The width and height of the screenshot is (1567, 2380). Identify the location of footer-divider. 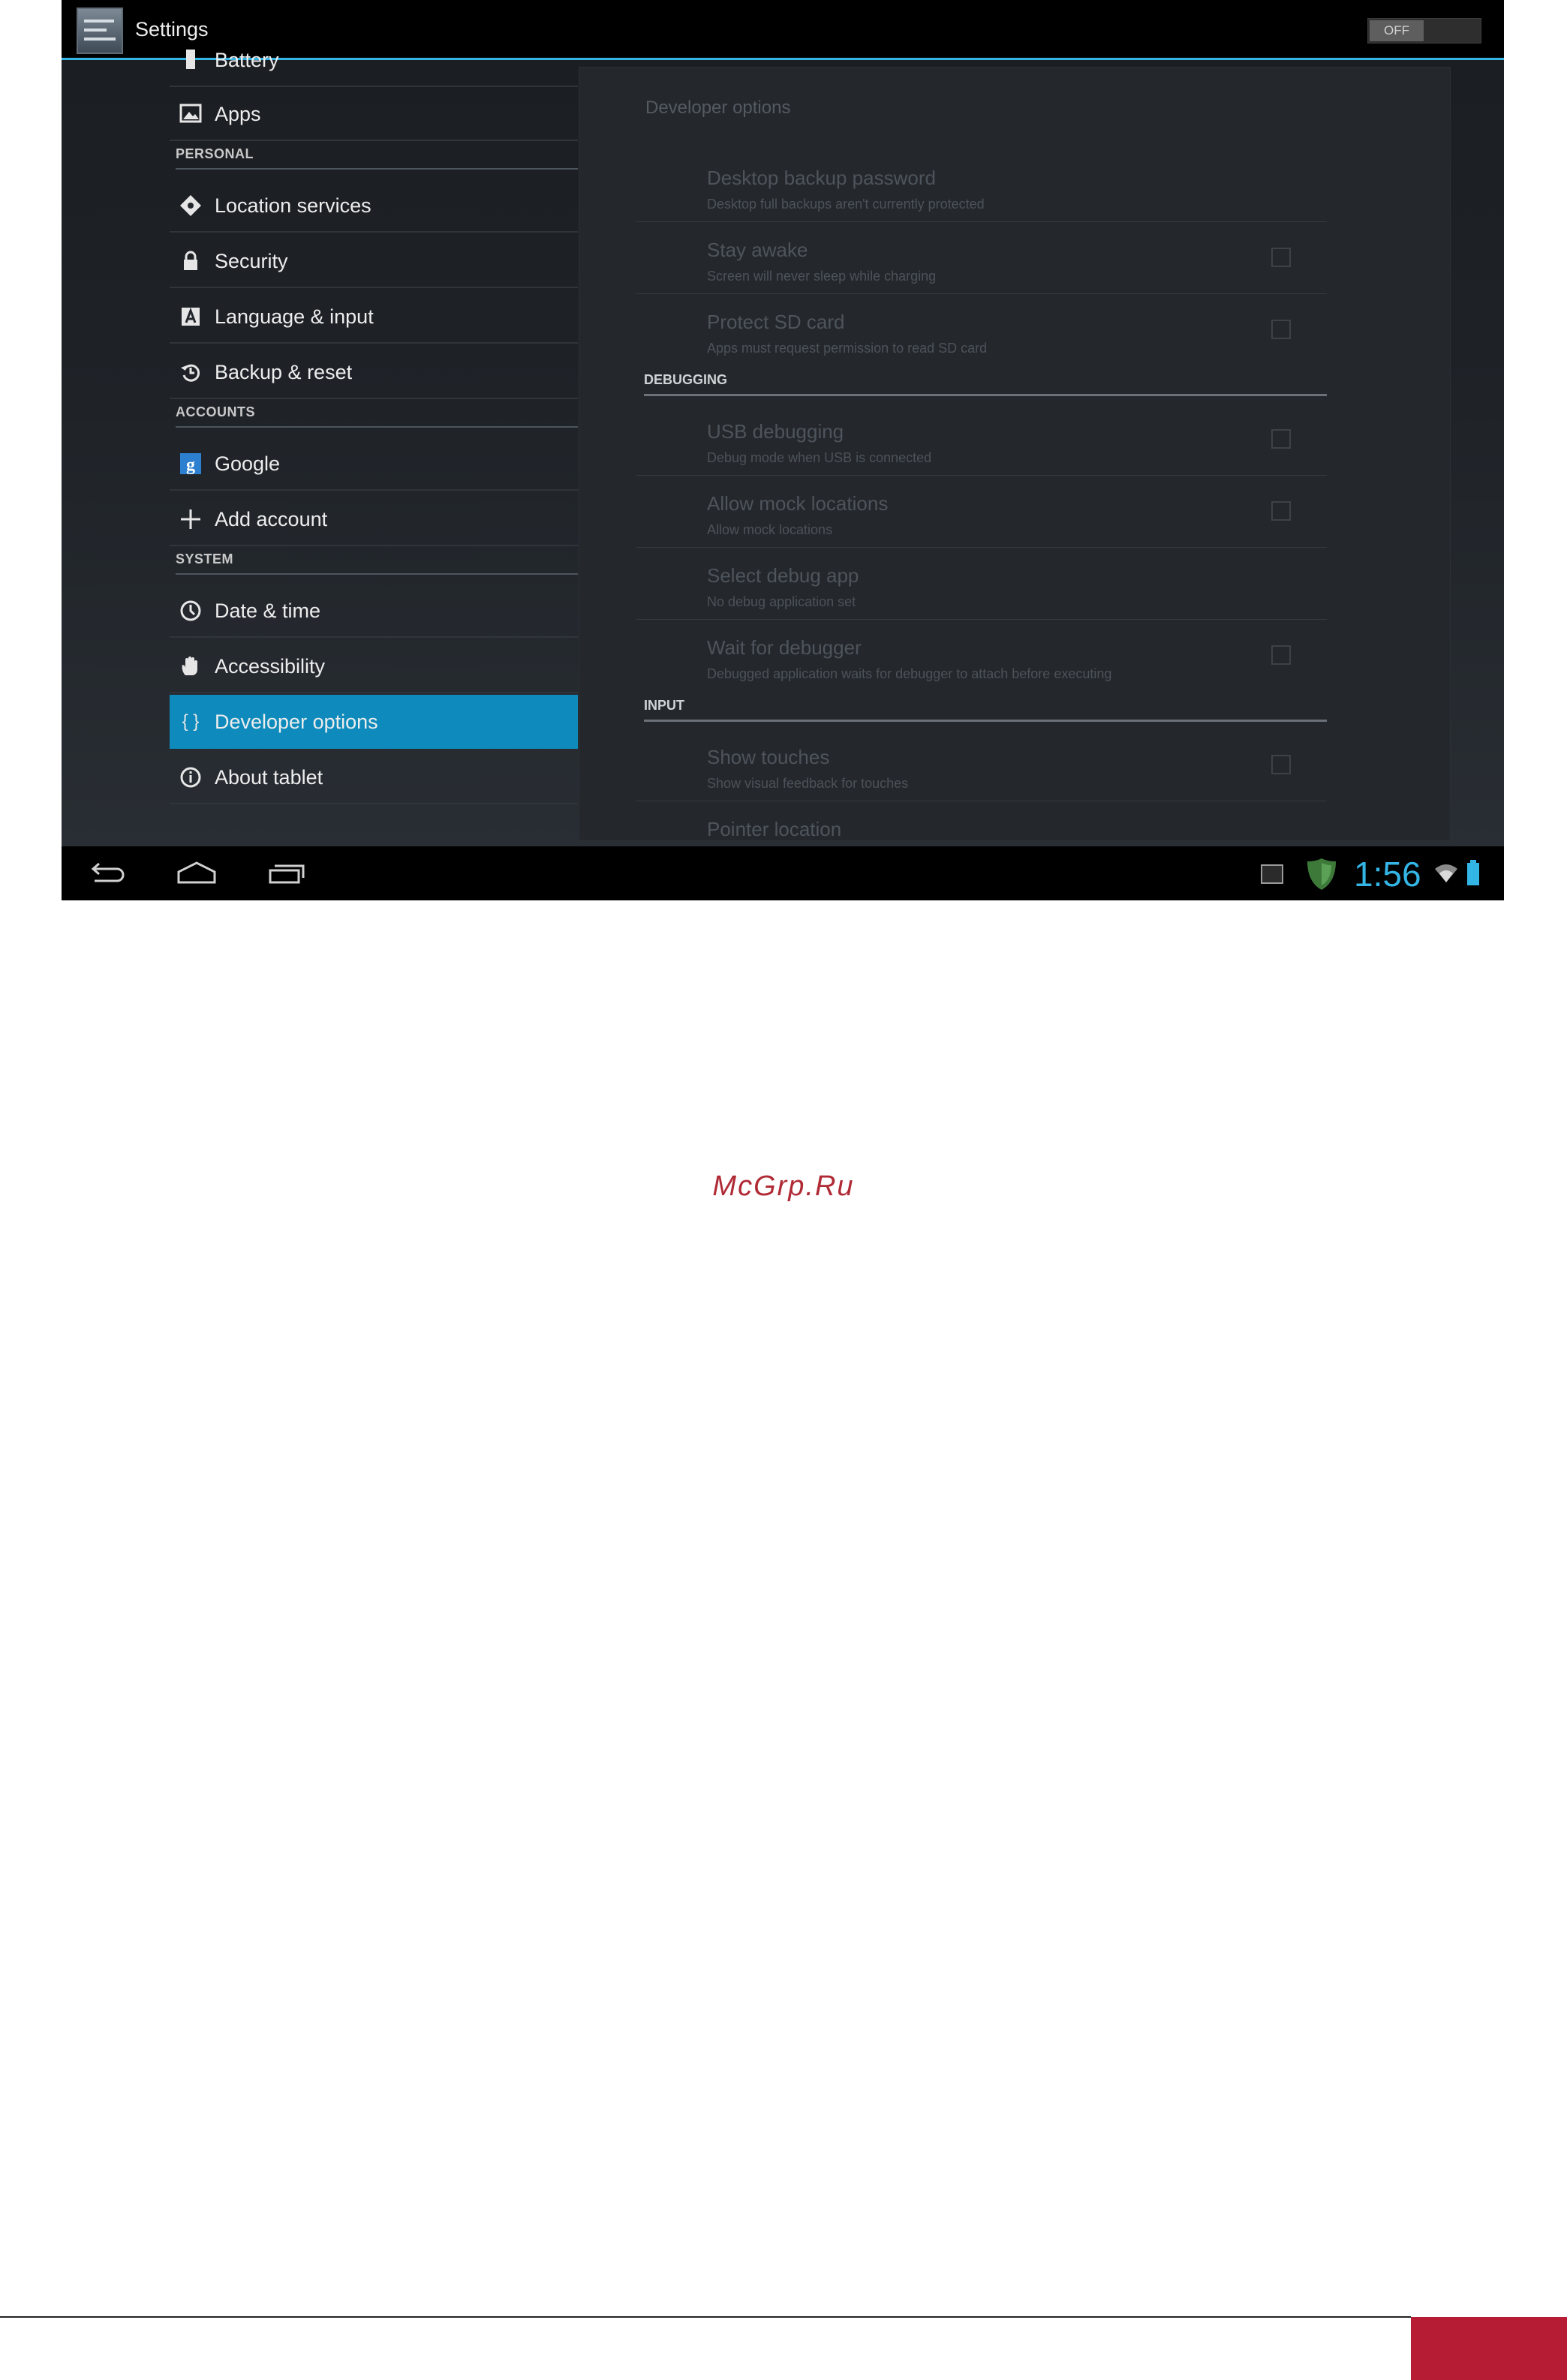
(705, 2317).